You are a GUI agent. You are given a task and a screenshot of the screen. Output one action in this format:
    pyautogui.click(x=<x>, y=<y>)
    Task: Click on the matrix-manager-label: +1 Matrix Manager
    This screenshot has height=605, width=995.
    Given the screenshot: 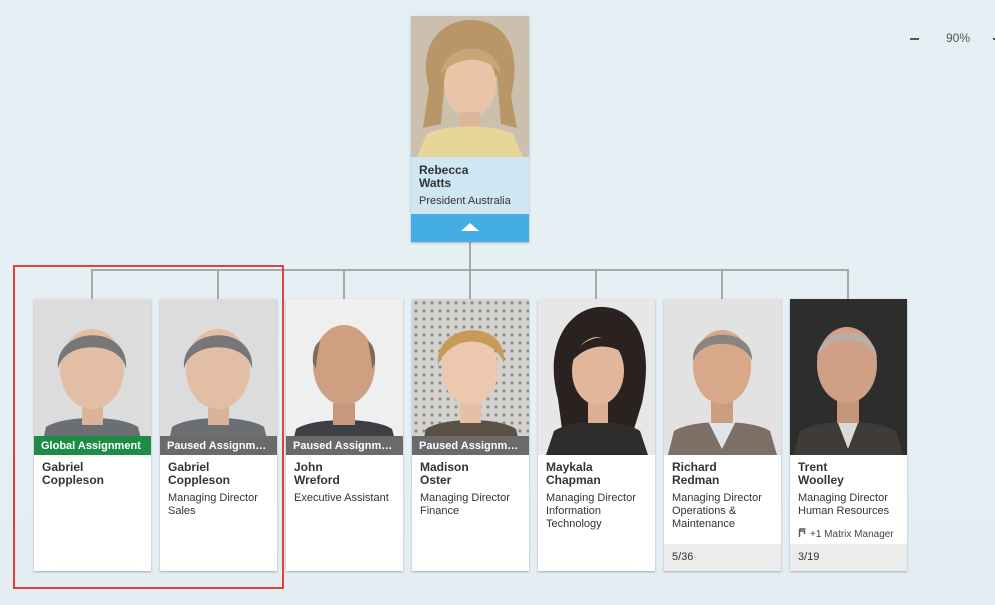 What is the action you would take?
    pyautogui.click(x=852, y=534)
    